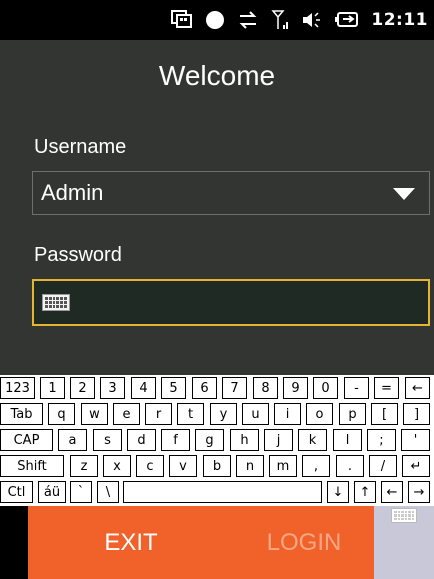  What do you see at coordinates (231, 193) in the screenshot?
I see `username-dropdown: Admin` at bounding box center [231, 193].